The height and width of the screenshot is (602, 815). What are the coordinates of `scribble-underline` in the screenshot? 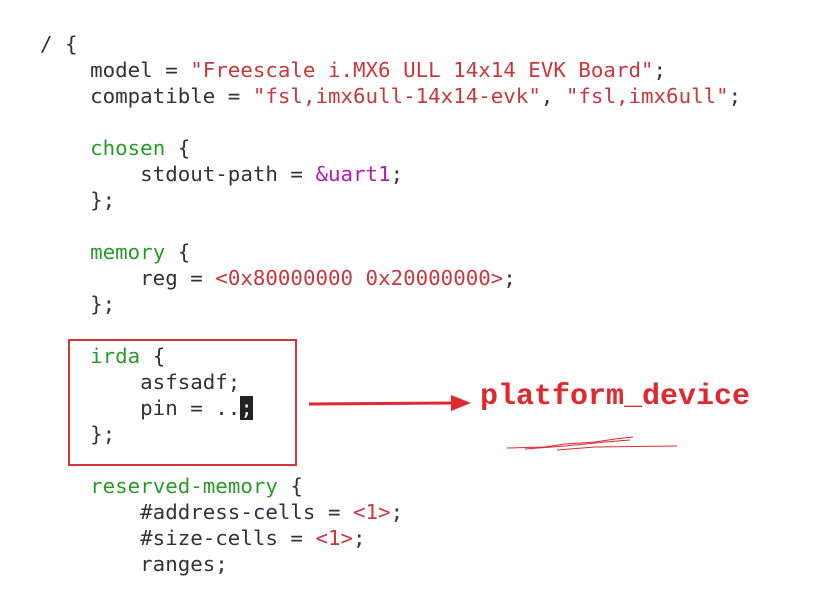 It's located at (592, 443).